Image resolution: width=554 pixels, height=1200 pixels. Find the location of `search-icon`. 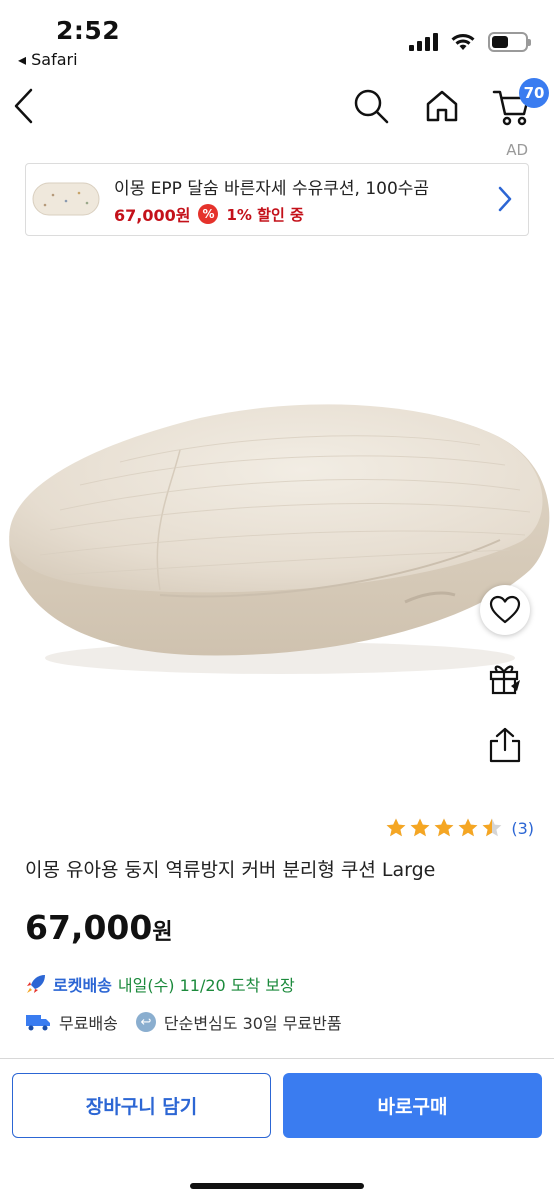

search-icon is located at coordinates (371, 106).